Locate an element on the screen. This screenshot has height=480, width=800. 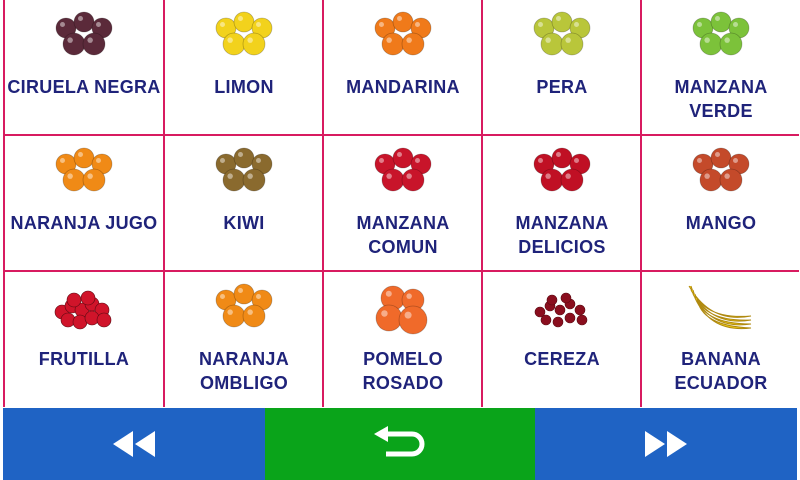
next-page-button is located at coordinates (666, 444).